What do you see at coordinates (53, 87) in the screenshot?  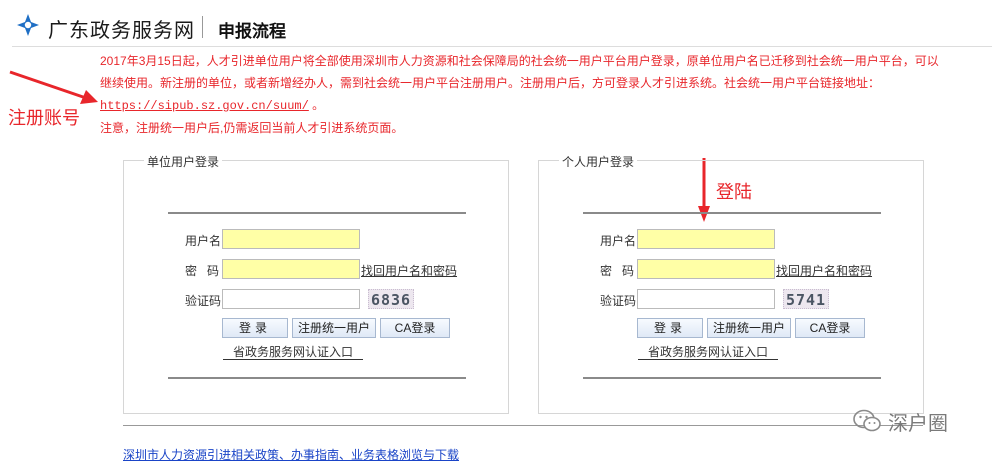 I see `annotation-arrow-icon` at bounding box center [53, 87].